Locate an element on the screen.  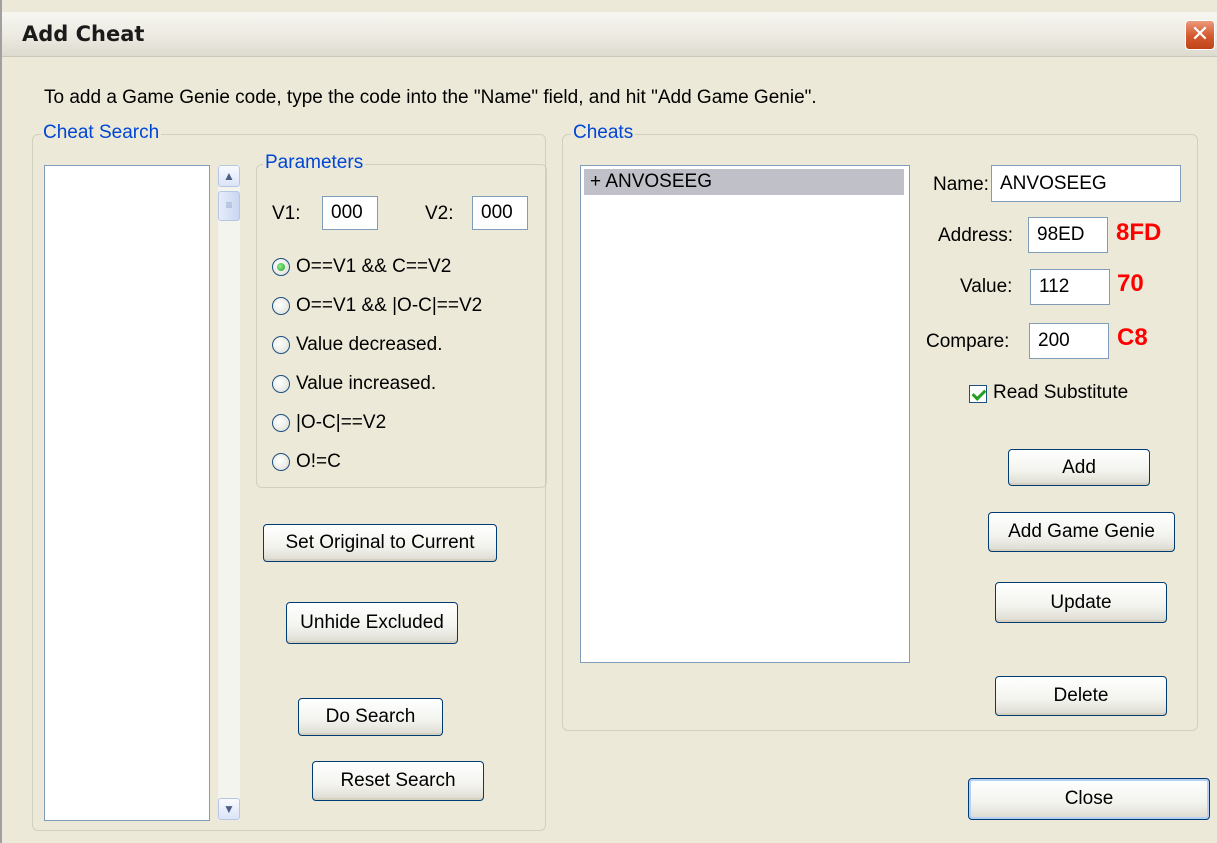
do-search-button: Do Search is located at coordinates (370, 717).